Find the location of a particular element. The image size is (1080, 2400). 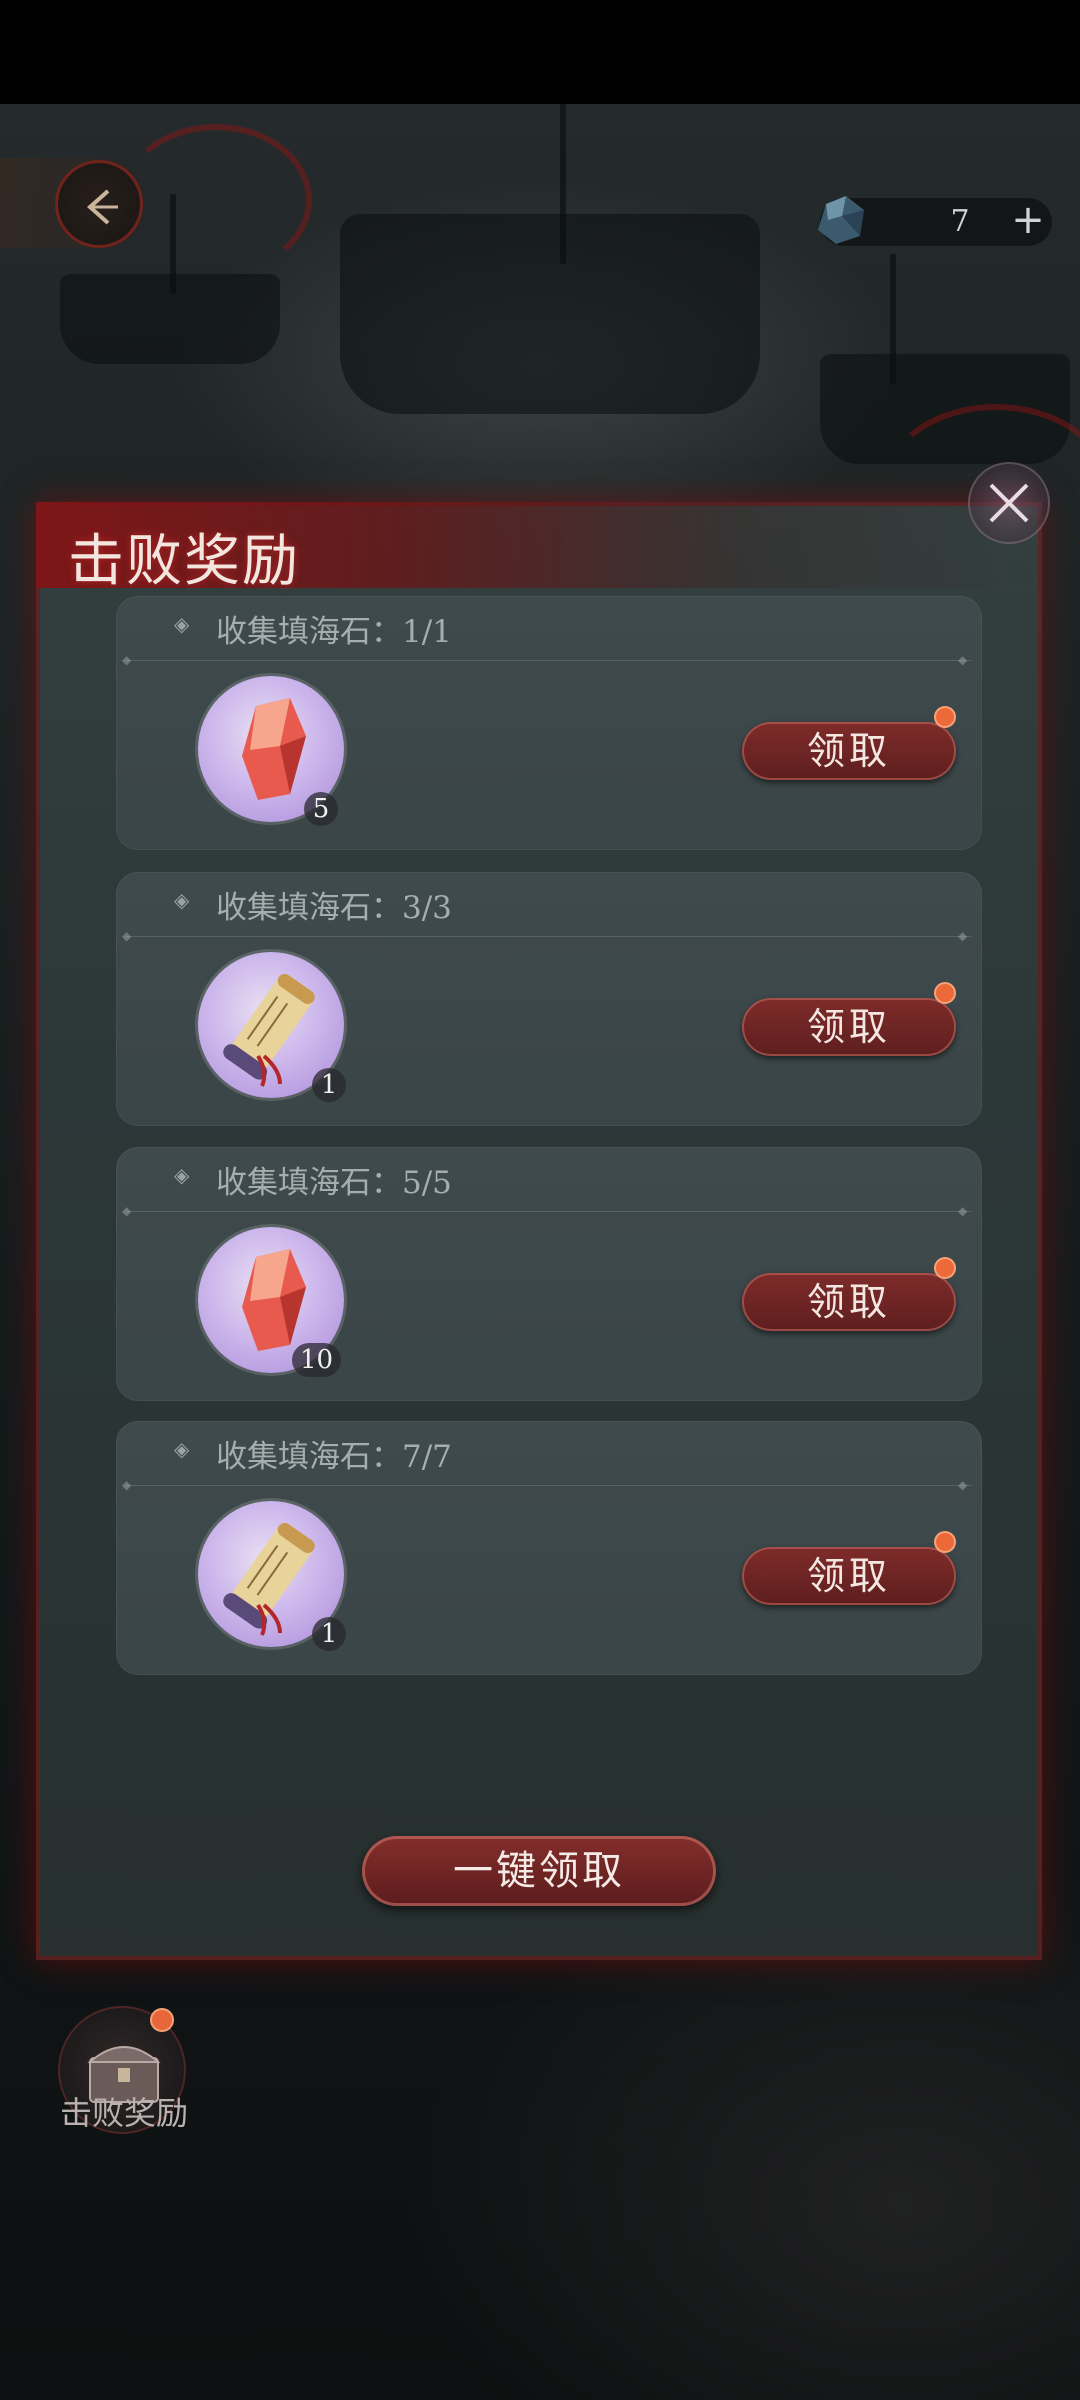

currency-counter: 7 + is located at coordinates (935, 221).